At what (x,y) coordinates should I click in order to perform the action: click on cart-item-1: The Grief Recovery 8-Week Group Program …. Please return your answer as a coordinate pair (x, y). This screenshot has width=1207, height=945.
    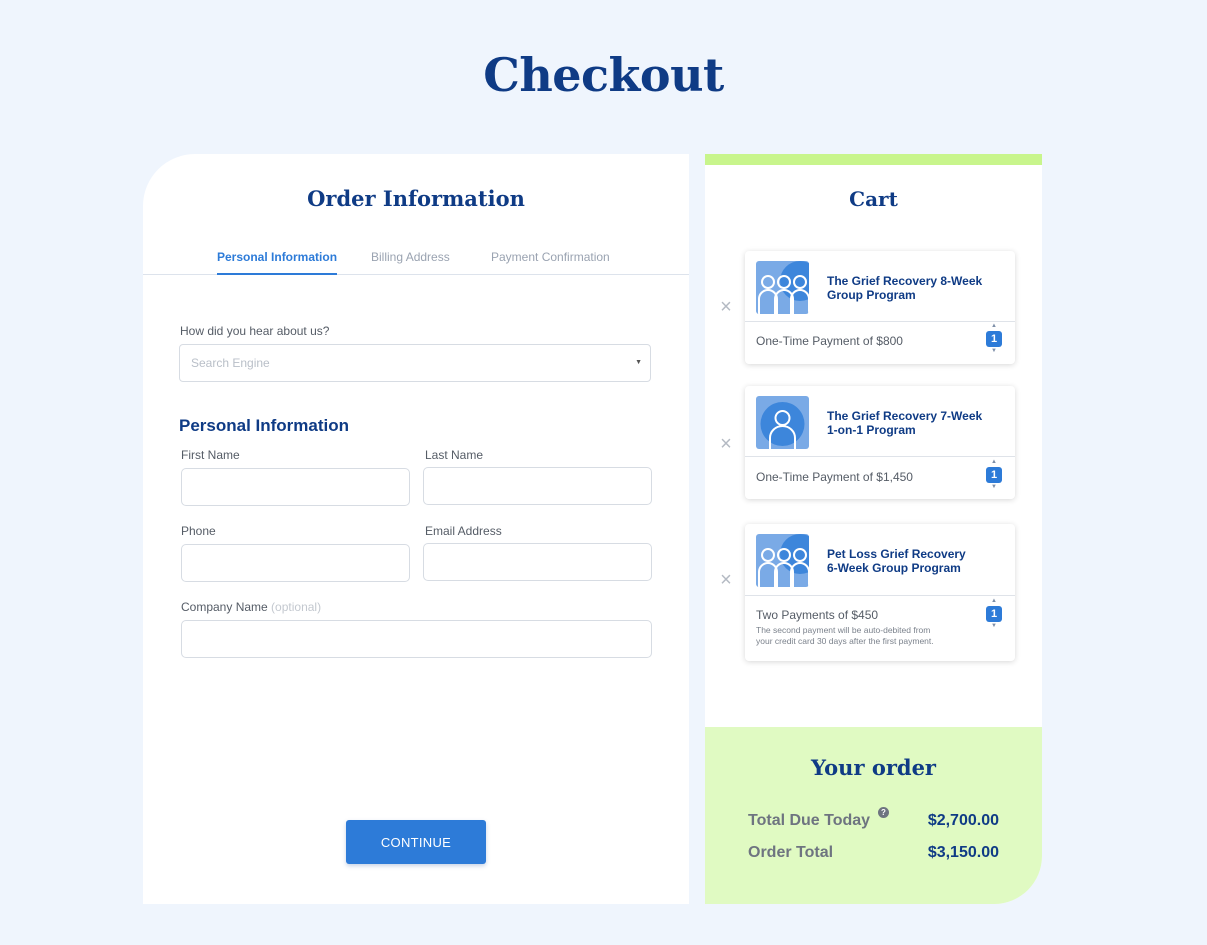
    Looking at the image, I should click on (880, 307).